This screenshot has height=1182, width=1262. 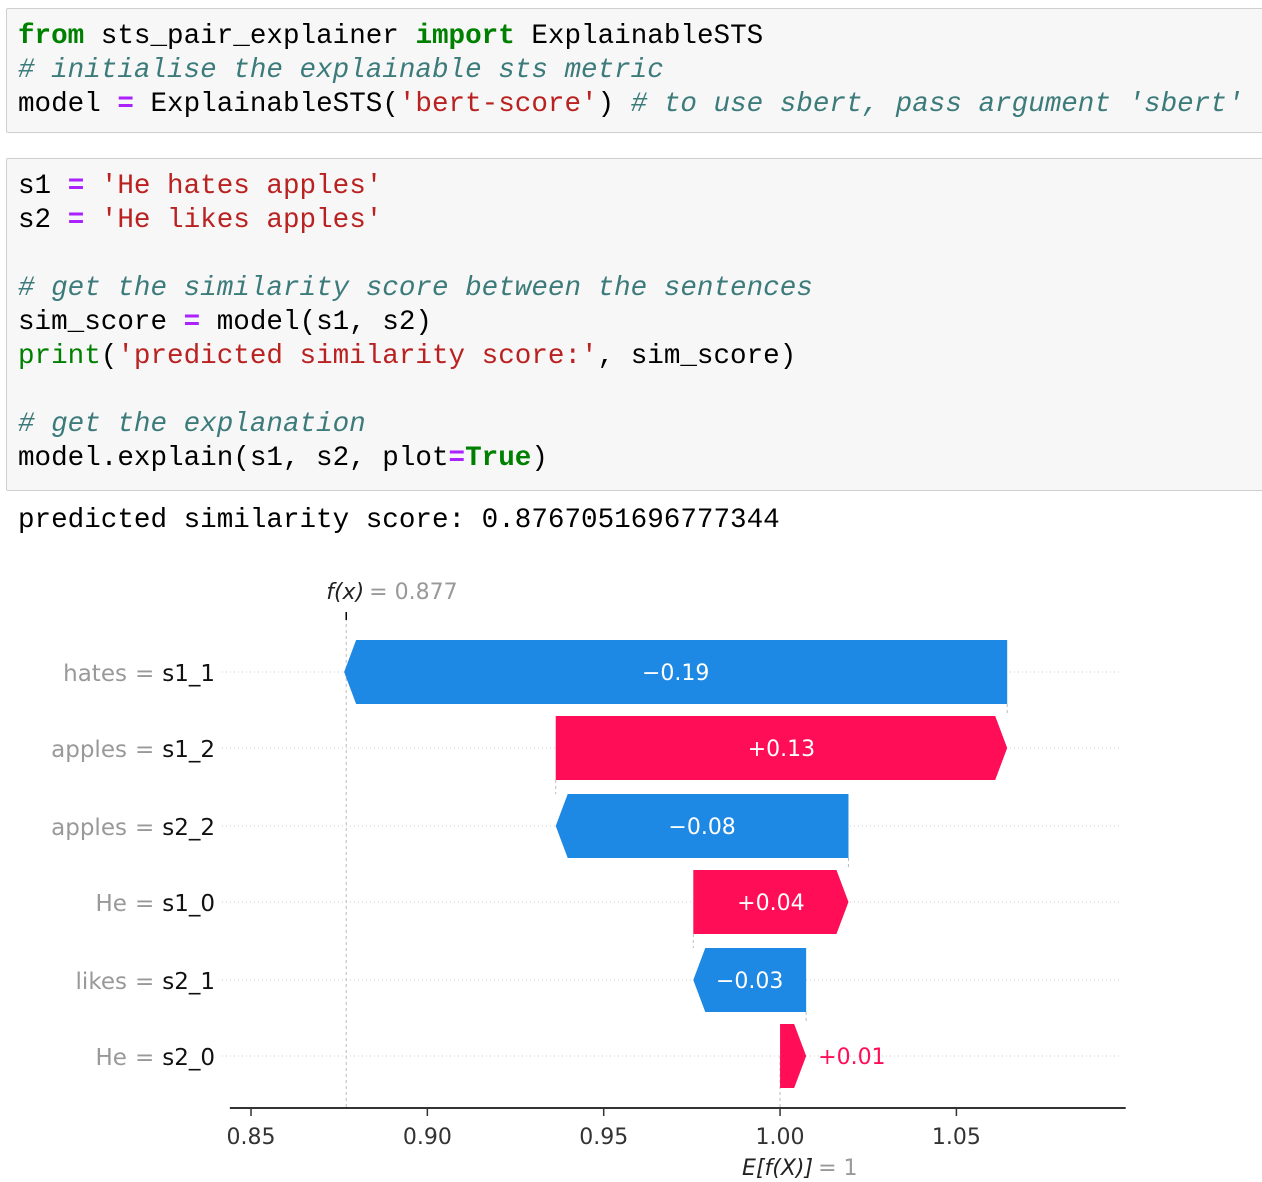 What do you see at coordinates (640, 459) in the screenshot?
I see `code-line: model.explain(s1, s2, plot=True)` at bounding box center [640, 459].